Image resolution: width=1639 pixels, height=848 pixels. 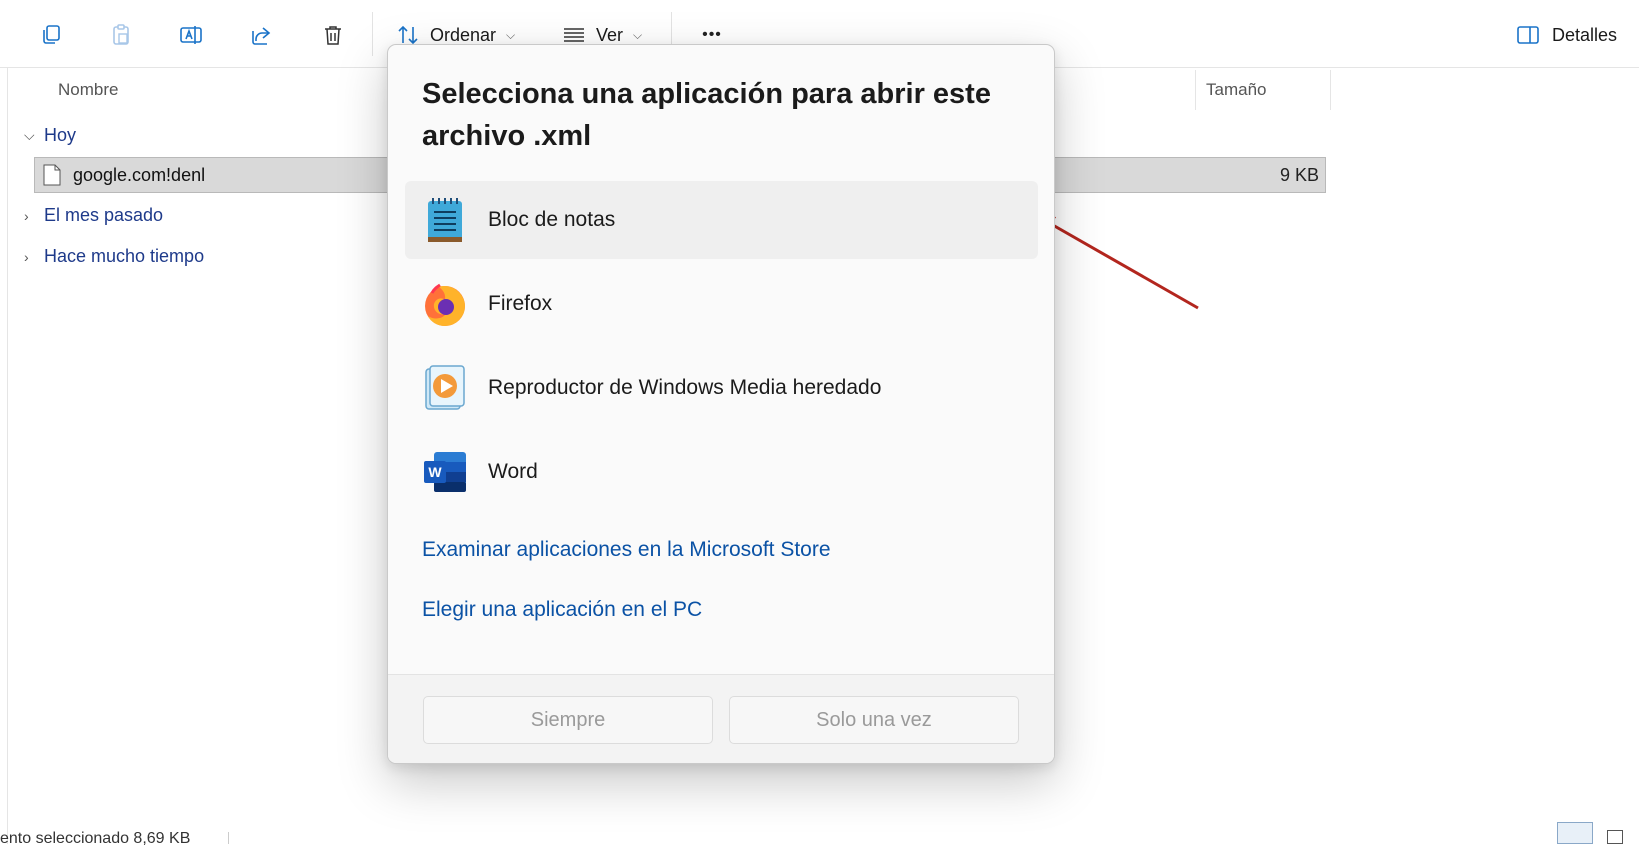 I want to click on just-once-button: Solo una vez, so click(x=874, y=720).